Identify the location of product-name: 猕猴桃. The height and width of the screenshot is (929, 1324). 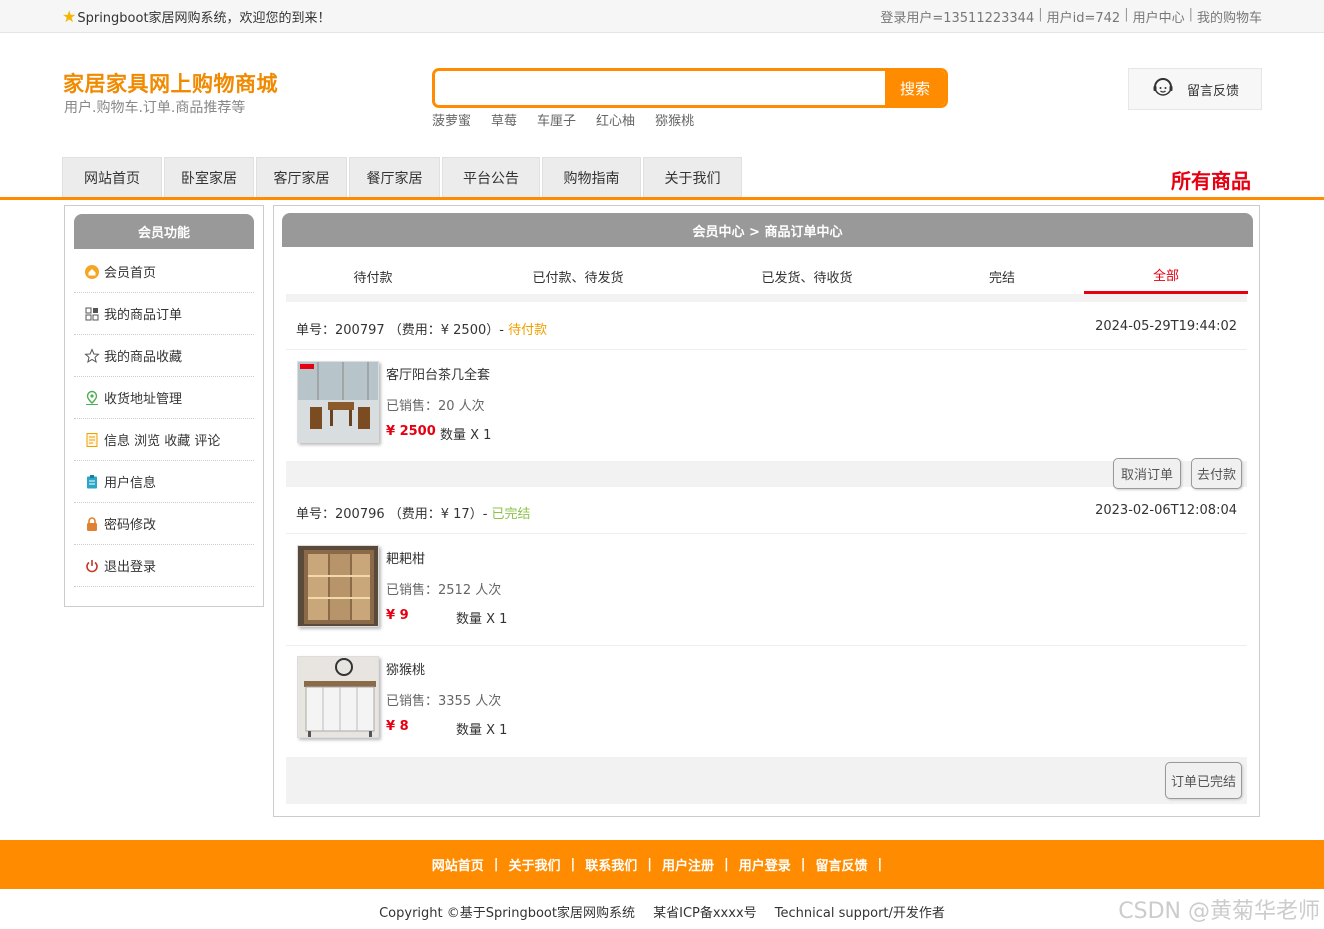
(405, 668).